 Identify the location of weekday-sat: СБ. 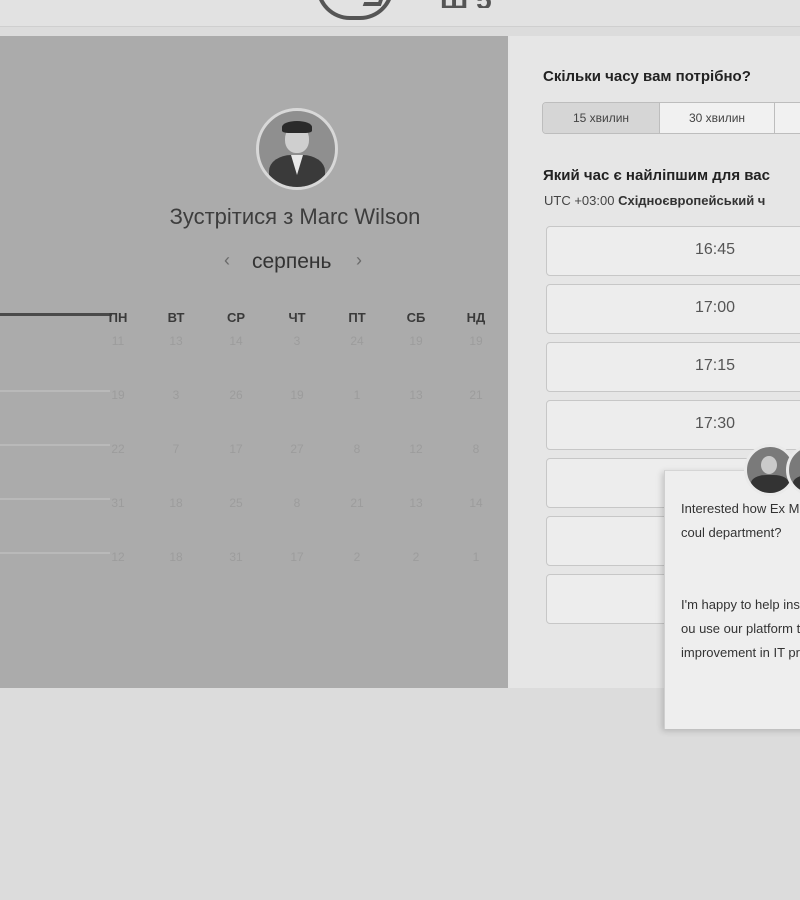
(416, 317).